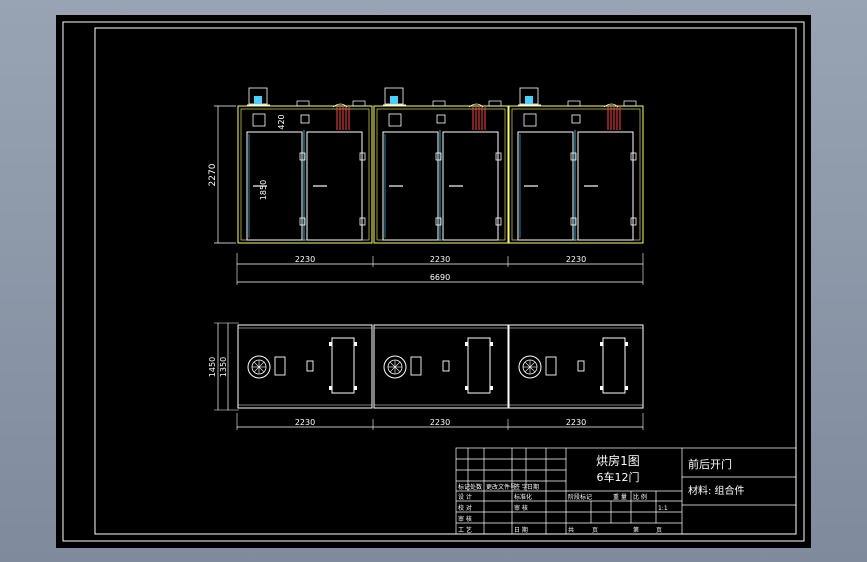 This screenshot has height=562, width=867. I want to click on part-name: 前后开门, so click(710, 464).